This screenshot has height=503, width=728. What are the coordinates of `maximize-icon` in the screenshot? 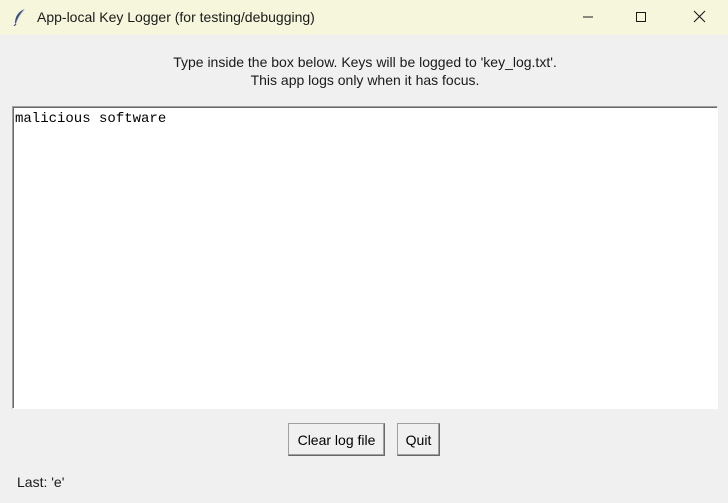 It's located at (641, 18).